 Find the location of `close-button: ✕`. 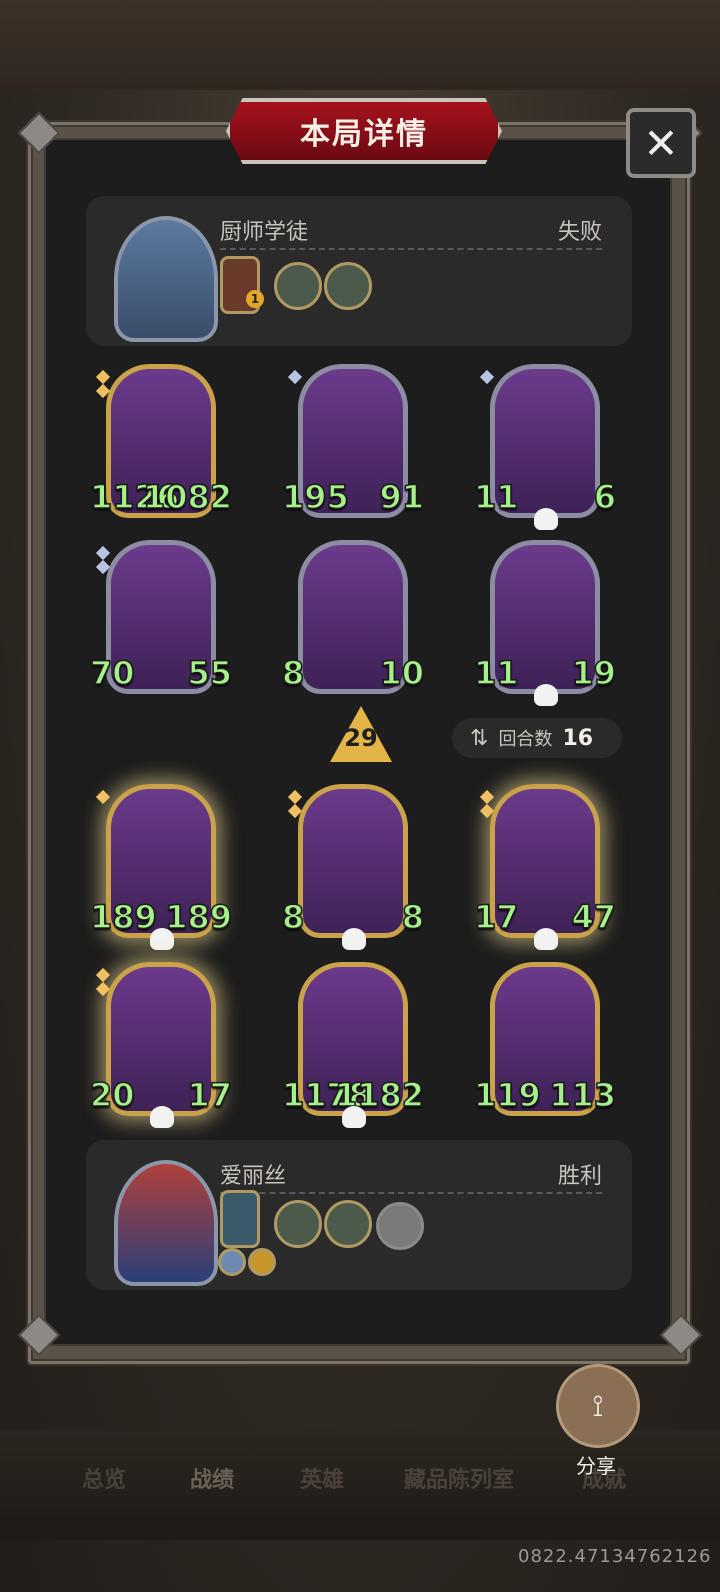

close-button: ✕ is located at coordinates (661, 143).